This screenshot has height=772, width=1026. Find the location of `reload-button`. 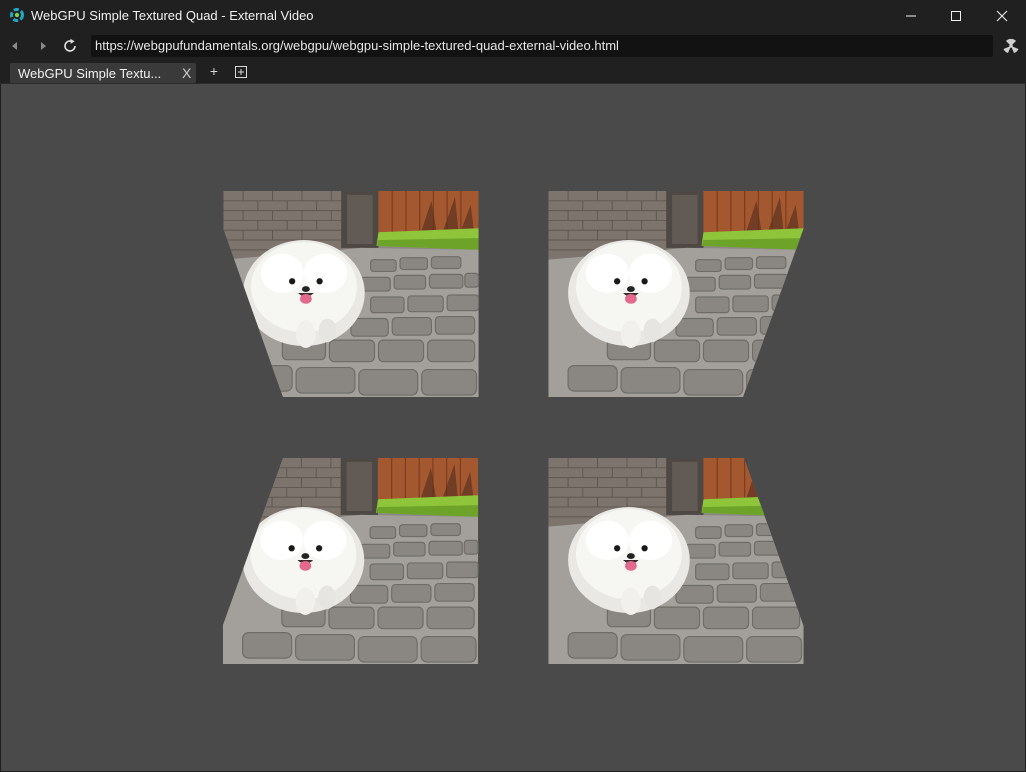

reload-button is located at coordinates (70, 46).